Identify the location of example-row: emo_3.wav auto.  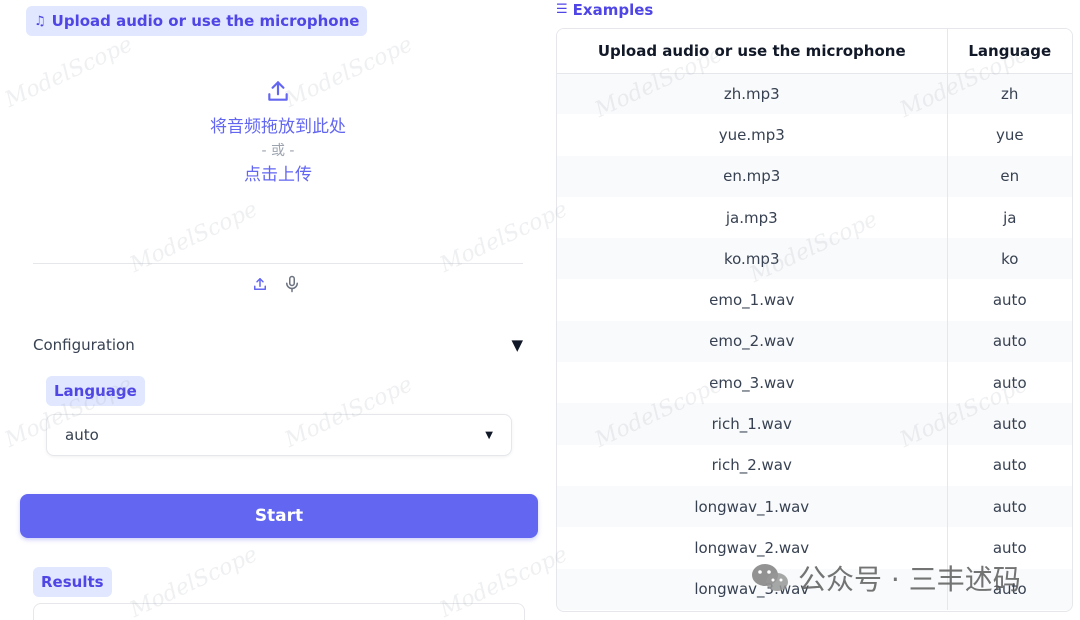
(814, 383).